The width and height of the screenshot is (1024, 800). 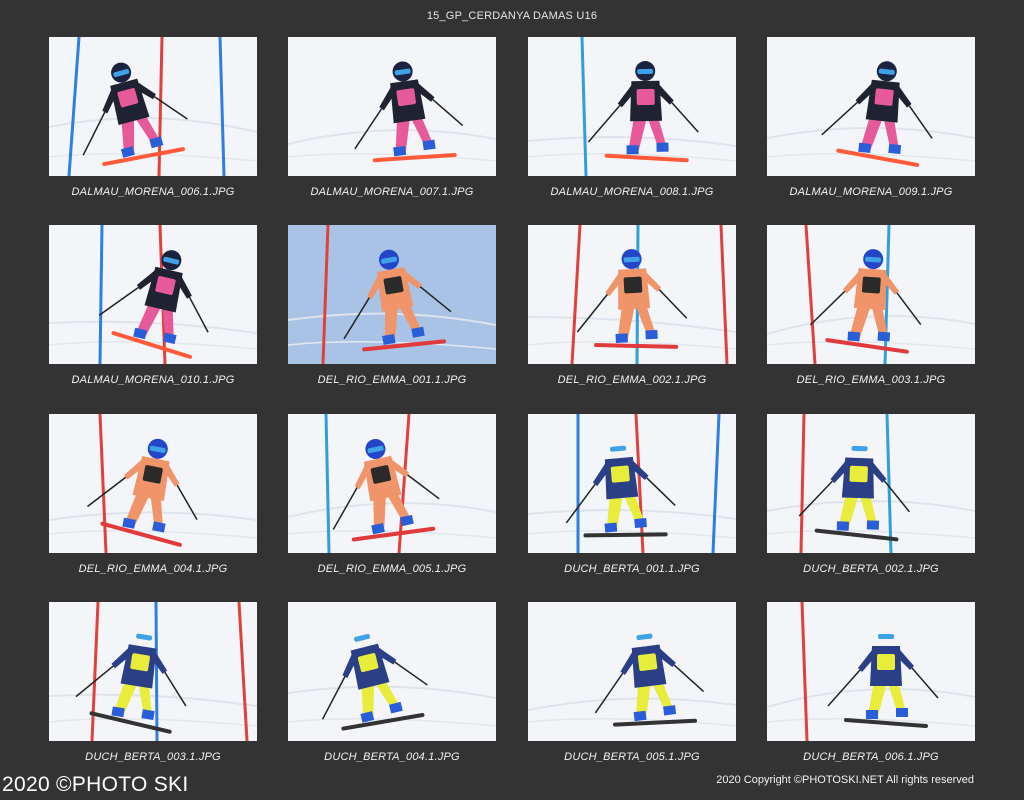 I want to click on watermark: 2020 ©PHOTO SKI, so click(x=95, y=784).